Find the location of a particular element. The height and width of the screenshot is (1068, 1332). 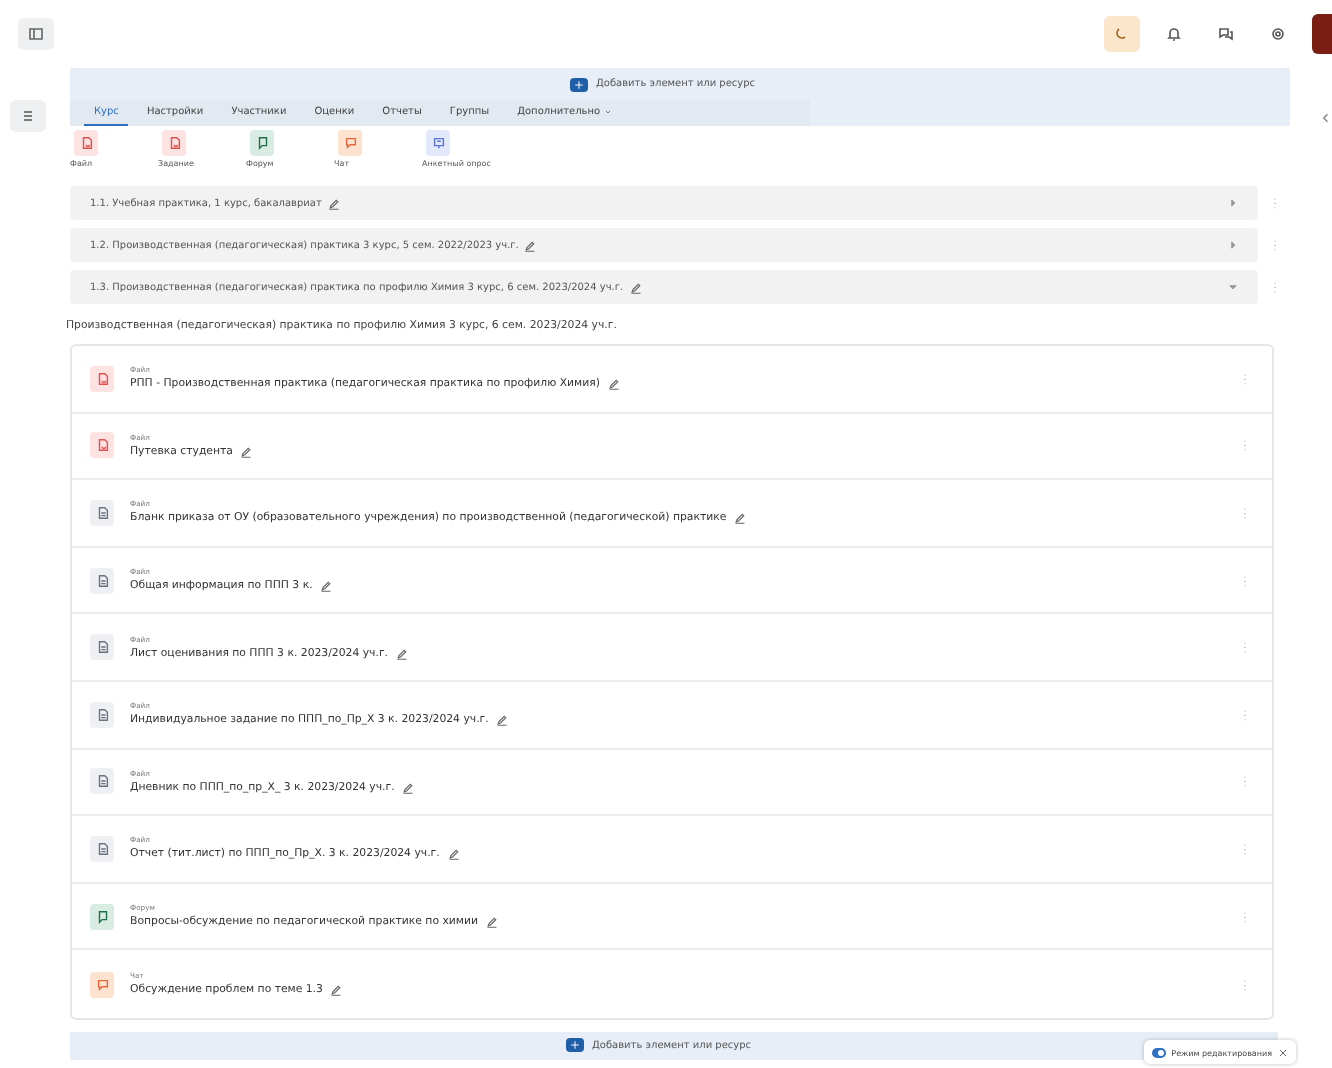

sidebar-toggle-button is located at coordinates (36, 34).